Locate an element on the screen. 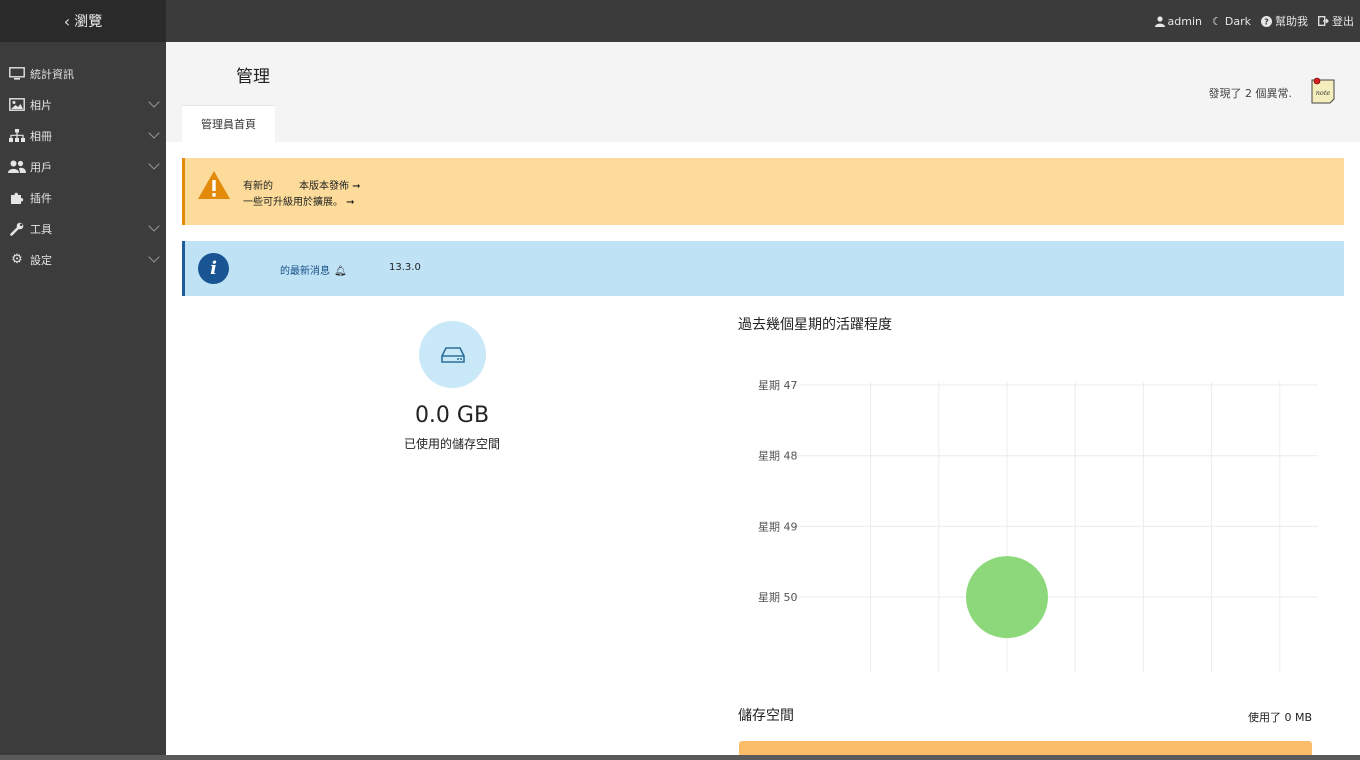 The width and height of the screenshot is (1360, 760). info-icon: i is located at coordinates (213, 268).